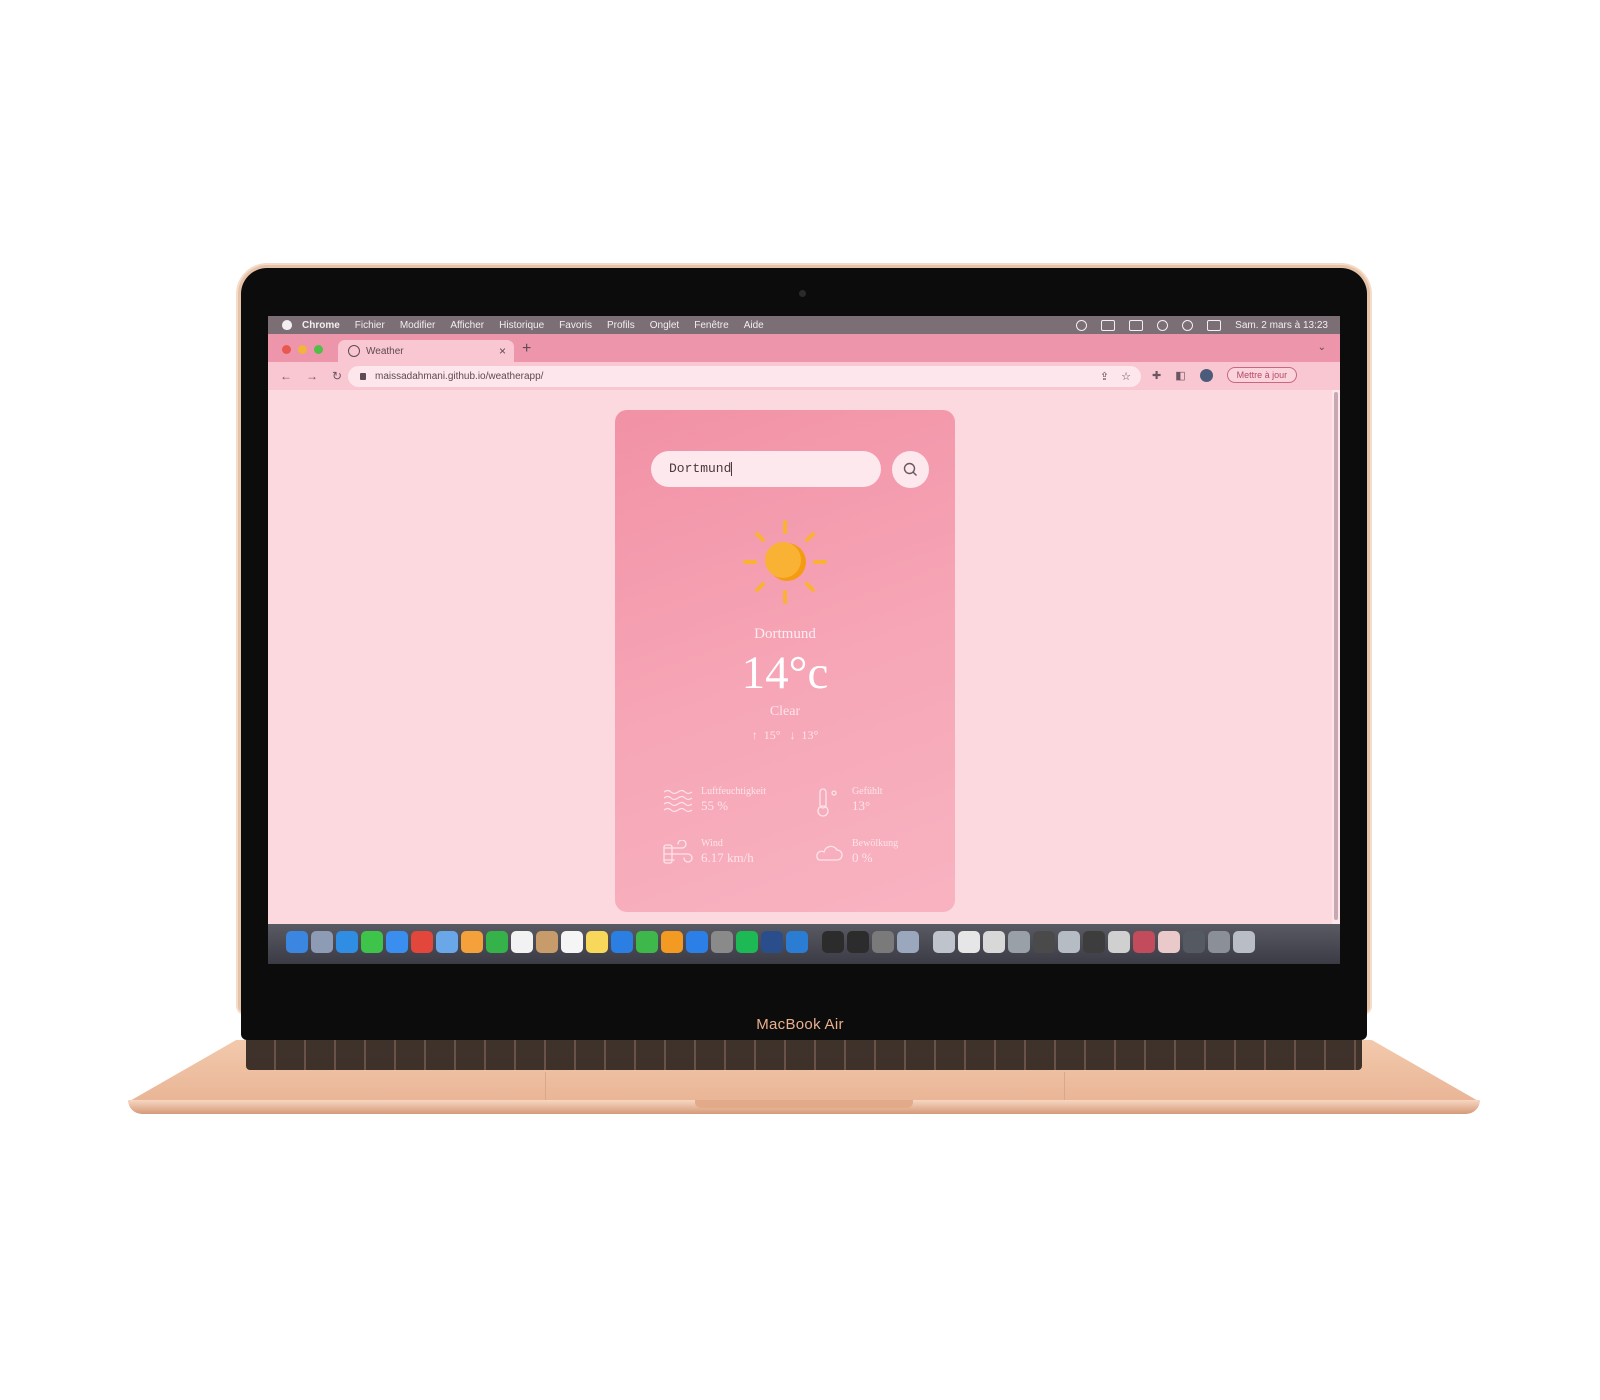  I want to click on facetime-icon, so click(497, 942).